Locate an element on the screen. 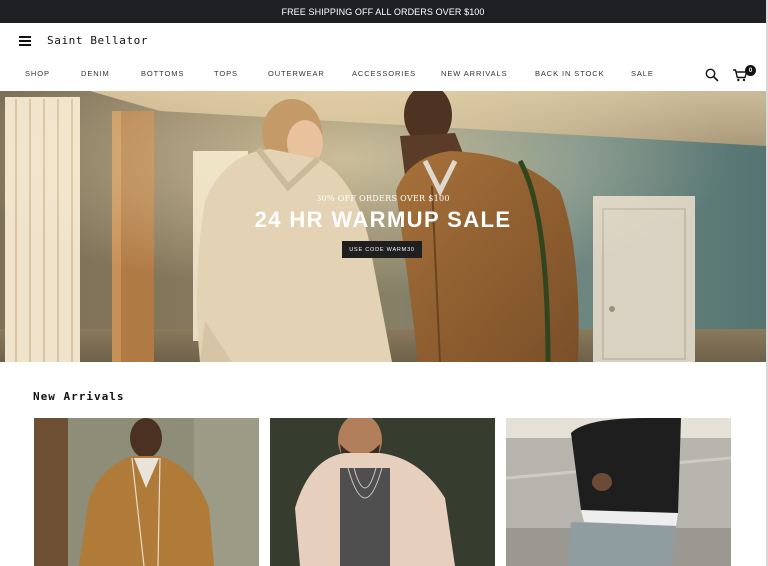 The image size is (768, 566). nav-new-arrivals: NEW ARRIVALS is located at coordinates (474, 73).